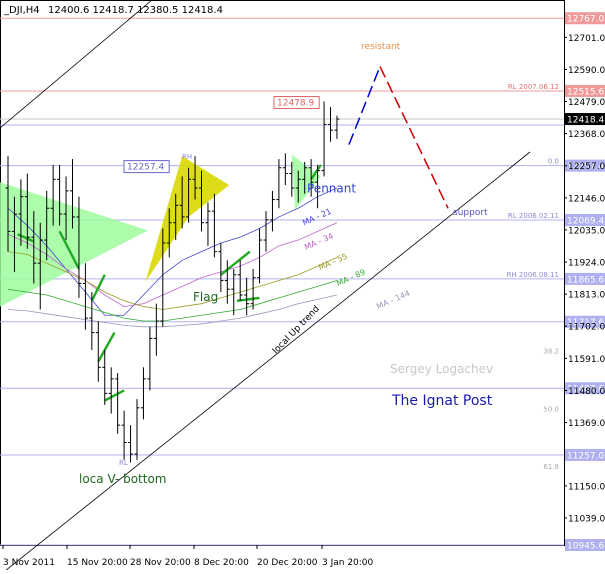 The height and width of the screenshot is (574, 605). What do you see at coordinates (586, 71) in the screenshot?
I see `y-axis-tick-label: 12590.0` at bounding box center [586, 71].